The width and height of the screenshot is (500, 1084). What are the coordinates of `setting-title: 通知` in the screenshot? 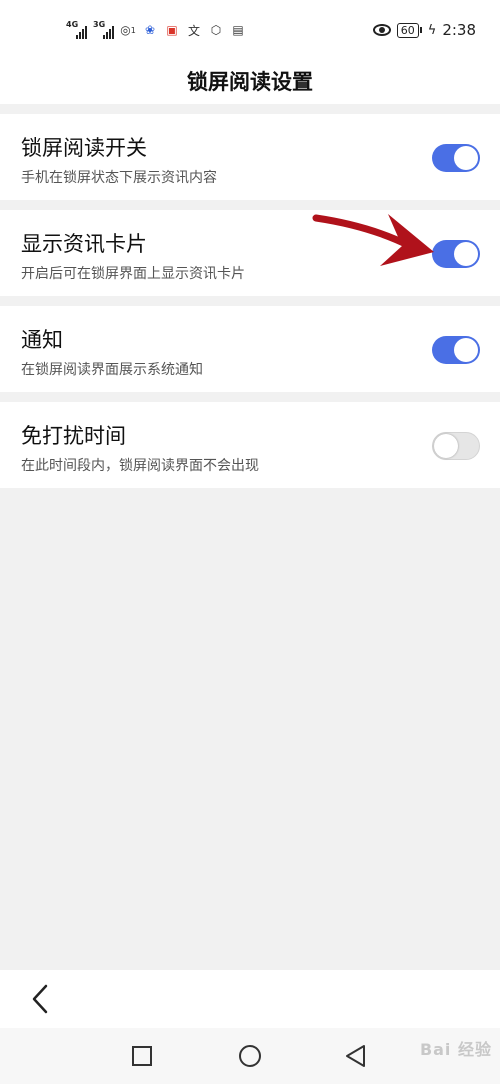 It's located at (42, 340).